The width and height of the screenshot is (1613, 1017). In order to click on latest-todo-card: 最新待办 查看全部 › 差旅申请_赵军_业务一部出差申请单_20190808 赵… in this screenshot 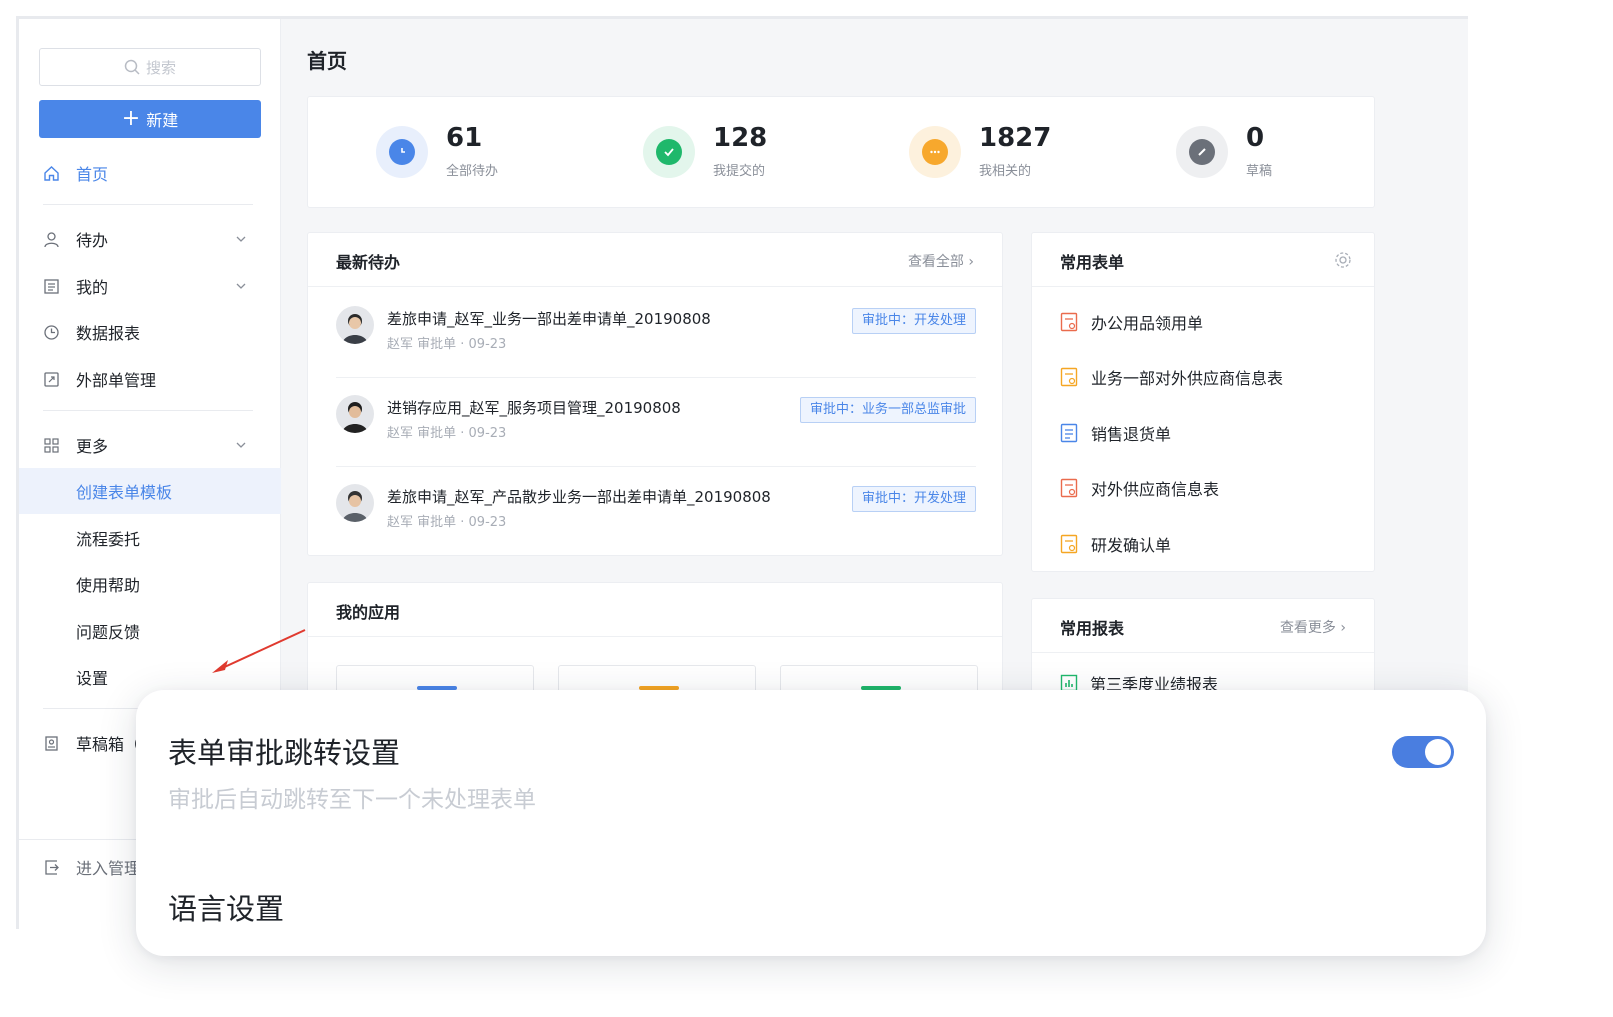, I will do `click(655, 394)`.